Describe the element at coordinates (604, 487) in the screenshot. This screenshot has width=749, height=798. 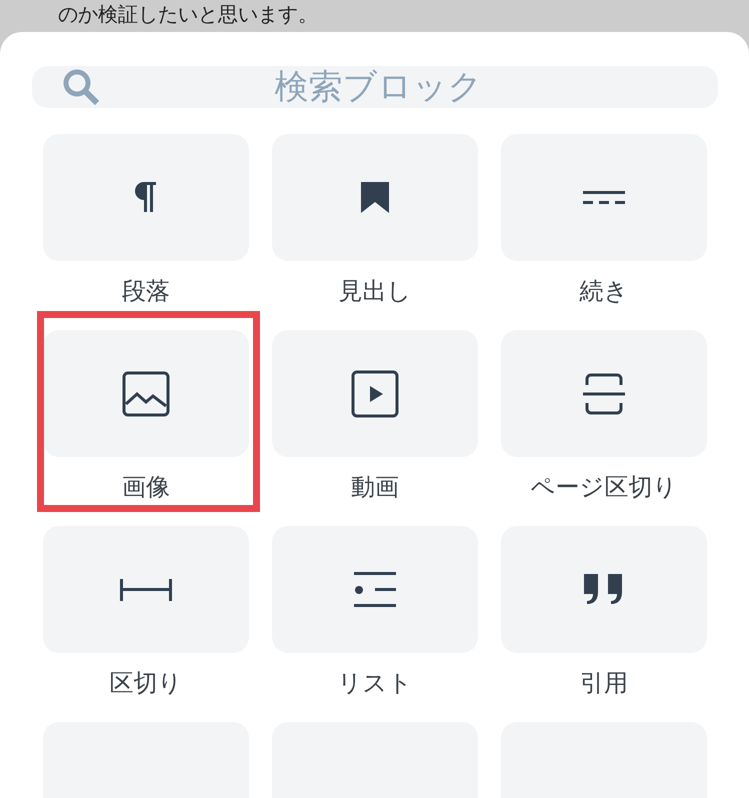
I see `block-label: ページ区切り` at that location.